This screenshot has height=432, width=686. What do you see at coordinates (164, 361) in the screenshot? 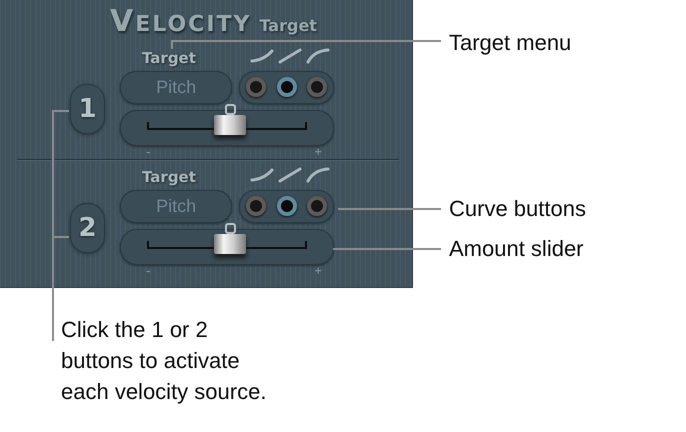
I see `callout-text: Click the 1 or 2 buttons to activate each velocity source.` at bounding box center [164, 361].